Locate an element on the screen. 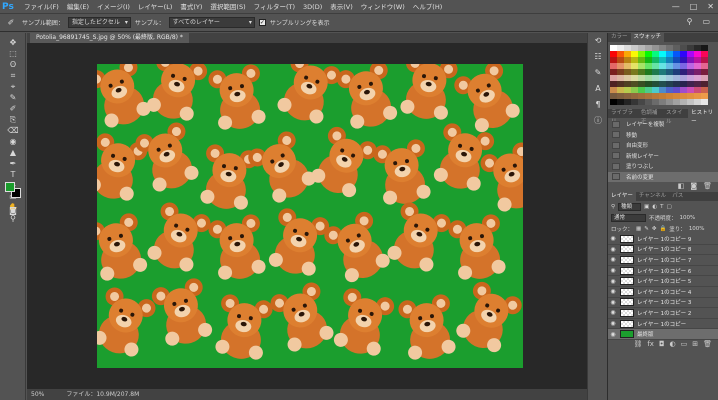  lock-move-icon: ✥ is located at coordinates (654, 229).